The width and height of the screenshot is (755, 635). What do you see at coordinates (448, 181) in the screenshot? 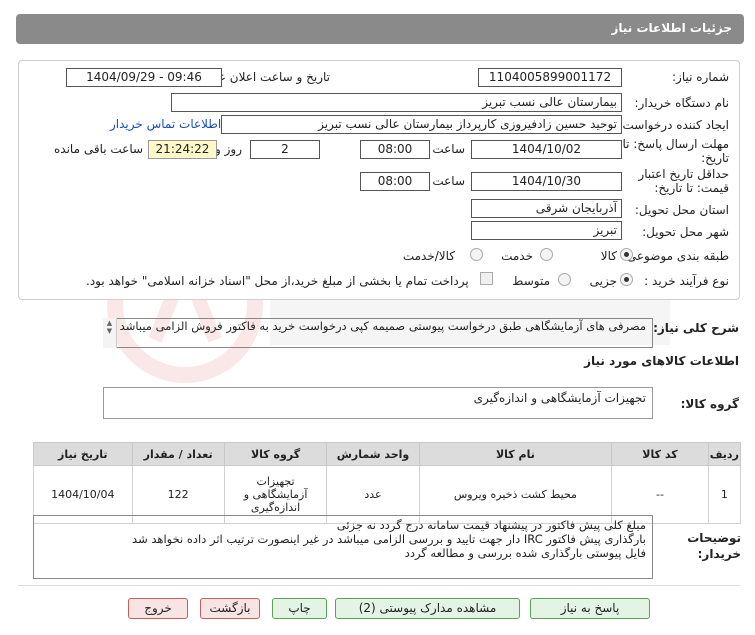
I see `validity-time-label: ساعت` at bounding box center [448, 181].